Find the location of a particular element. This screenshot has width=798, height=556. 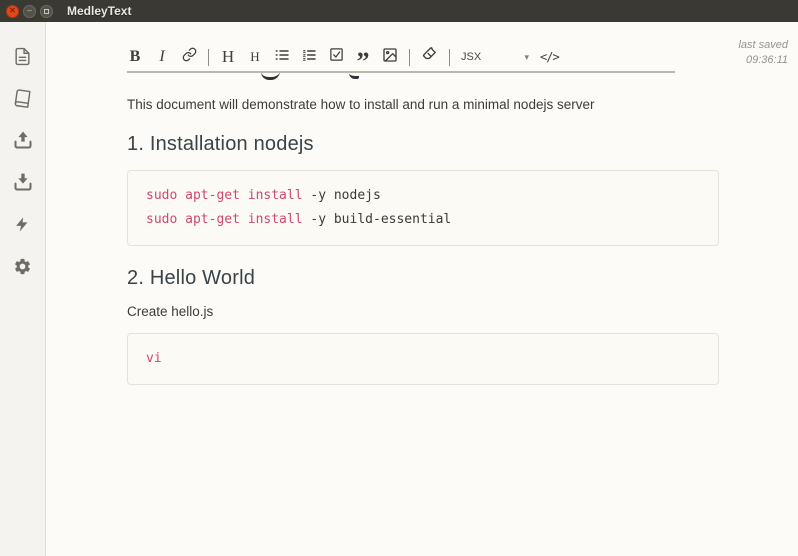

eraser-icon is located at coordinates (429, 57).